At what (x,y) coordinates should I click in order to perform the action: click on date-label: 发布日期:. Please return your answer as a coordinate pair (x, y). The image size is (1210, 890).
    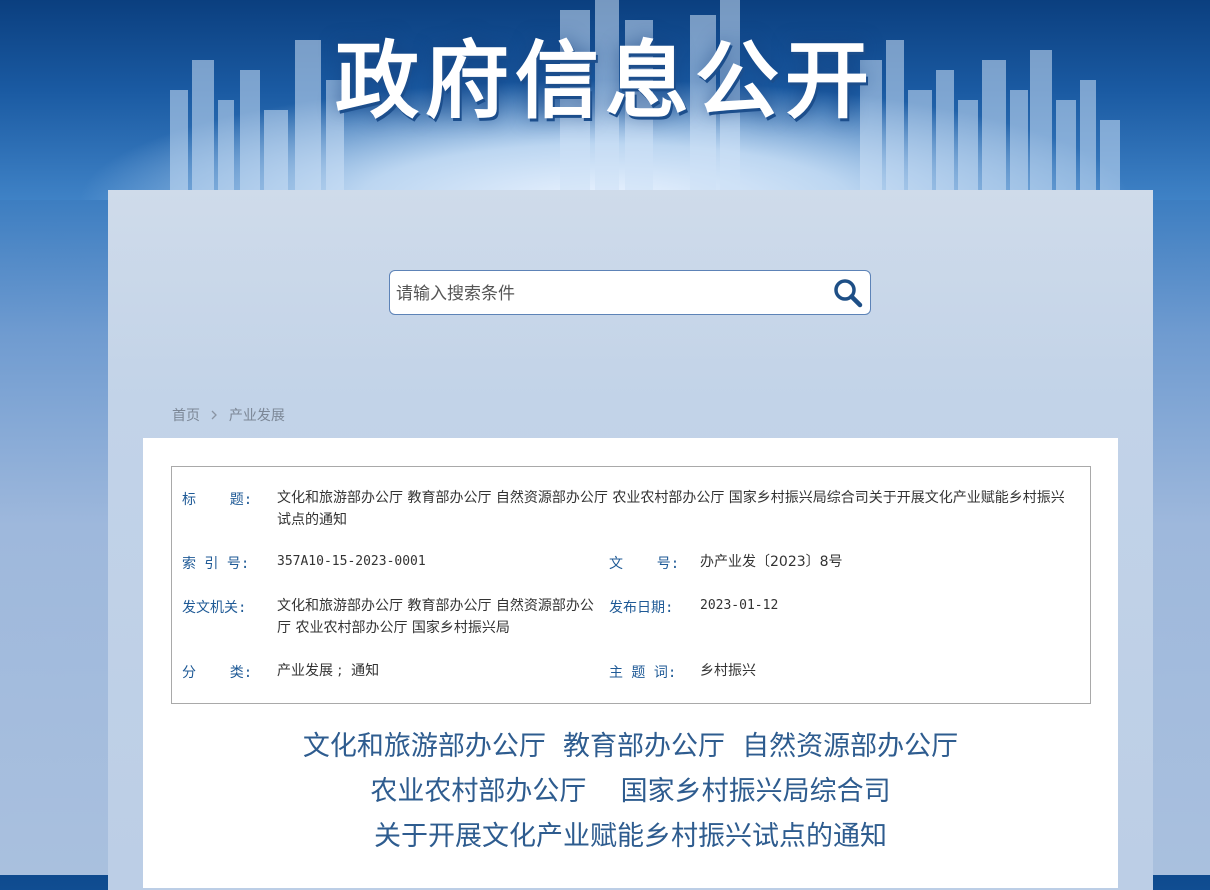
    Looking at the image, I should click on (641, 608).